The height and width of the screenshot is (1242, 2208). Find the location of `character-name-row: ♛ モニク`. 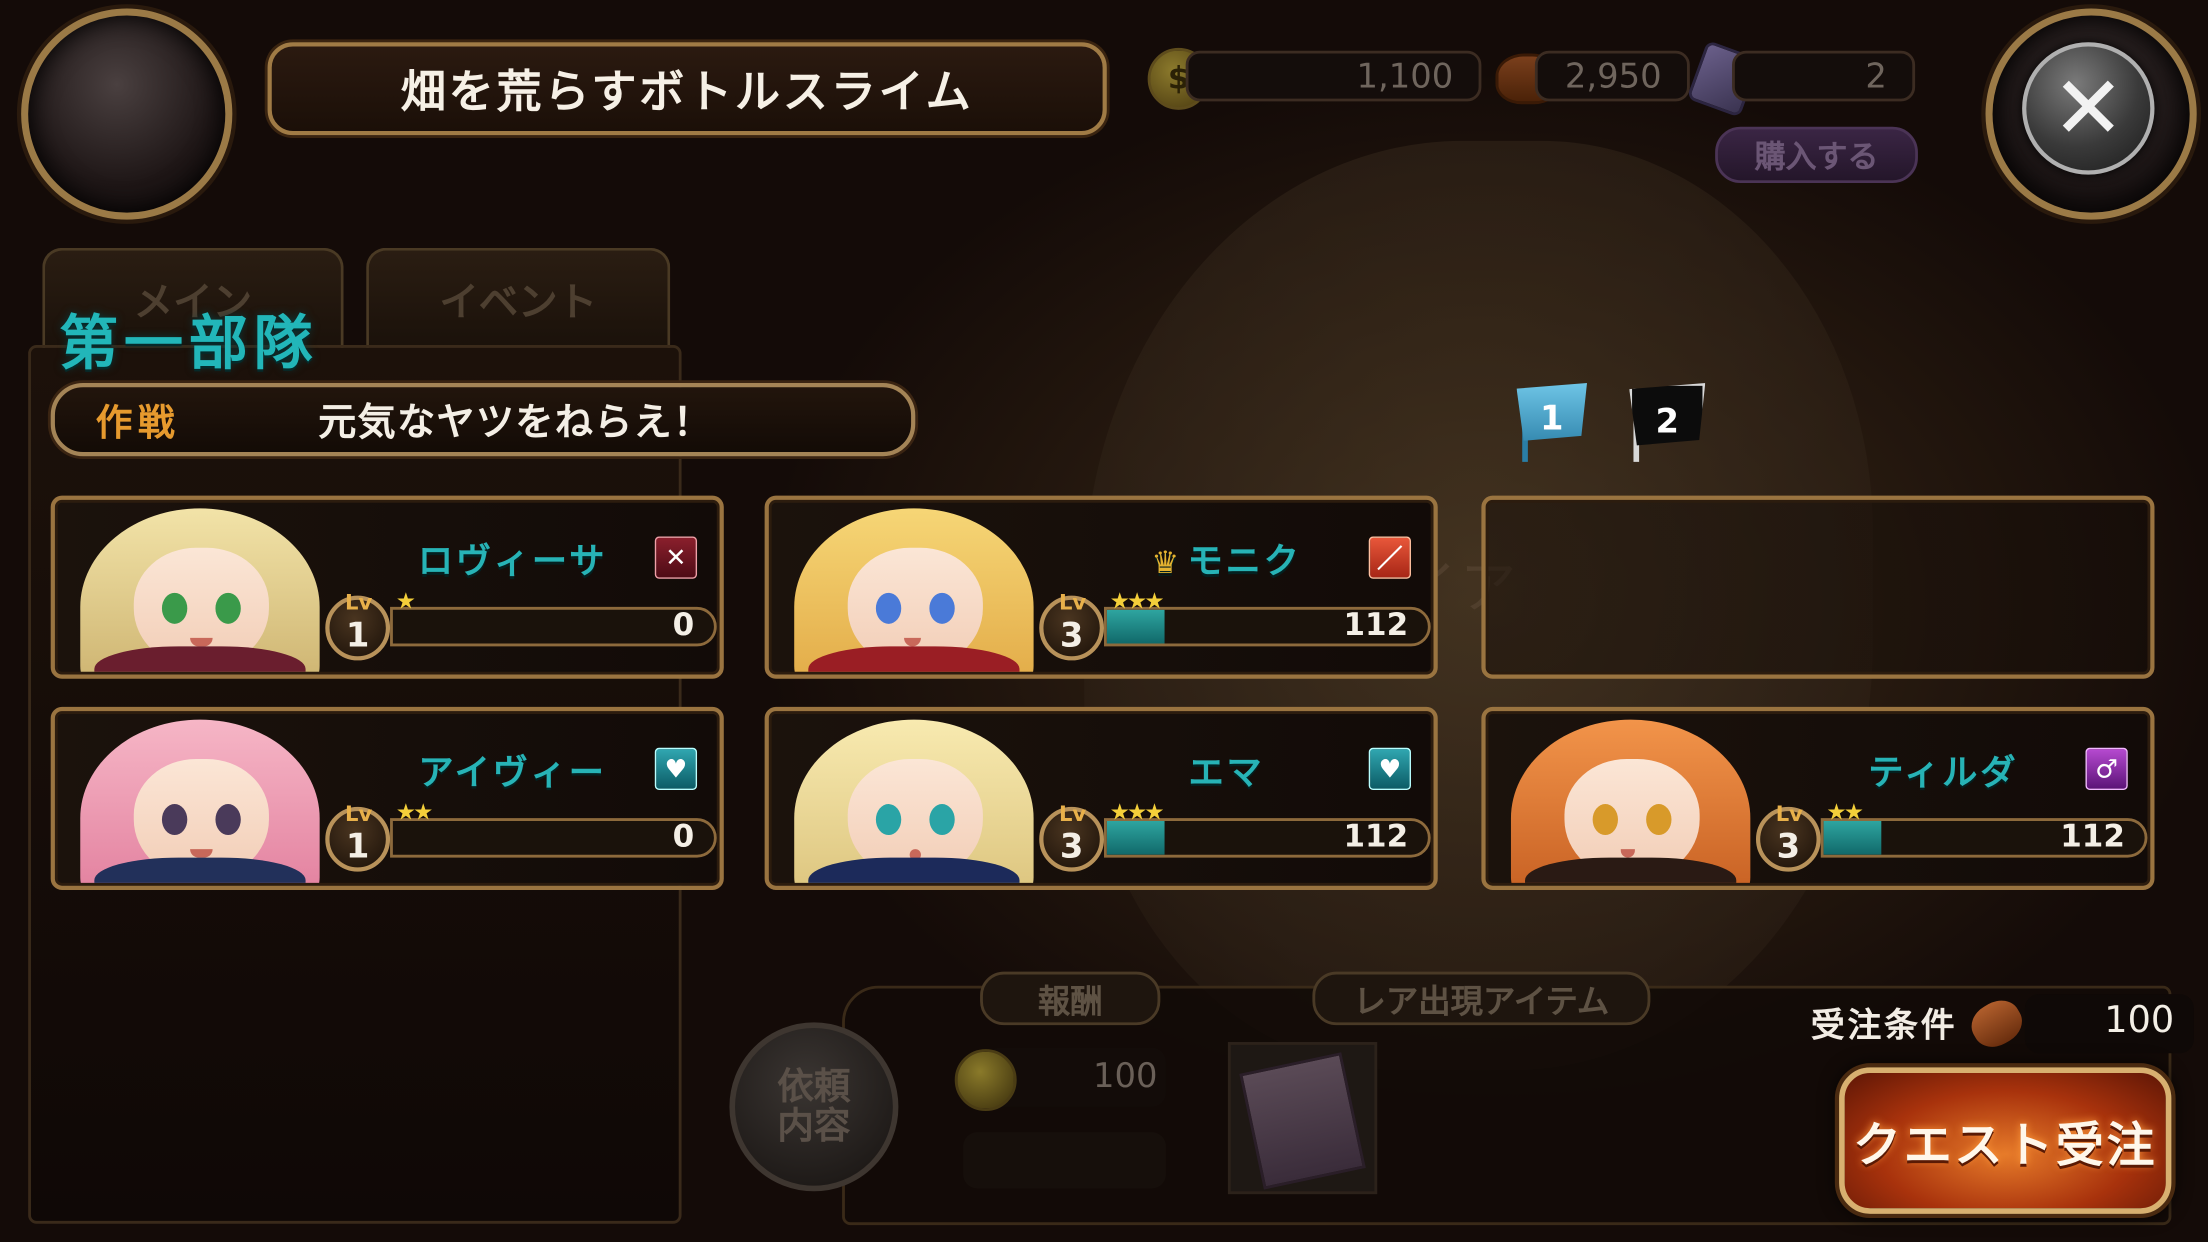

character-name-row: ♛ モニク is located at coordinates (1227, 559).